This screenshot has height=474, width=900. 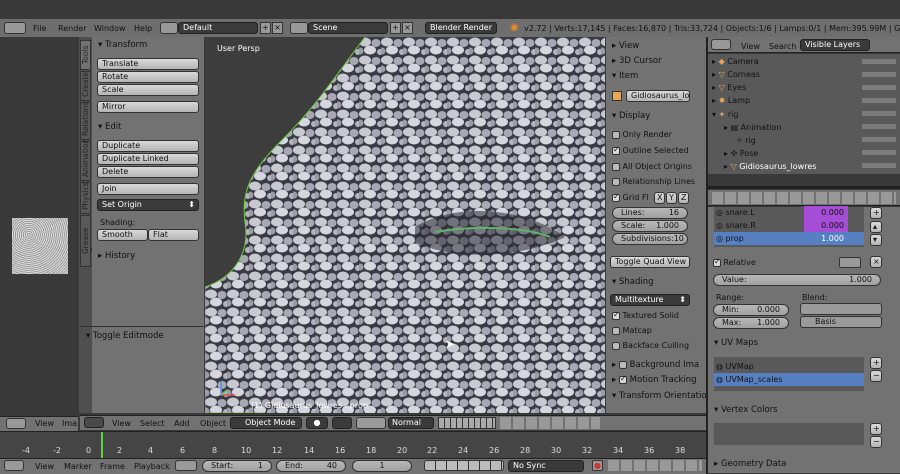 What do you see at coordinates (876, 240) in the screenshot?
I see `shape-key-down-button: ▾` at bounding box center [876, 240].